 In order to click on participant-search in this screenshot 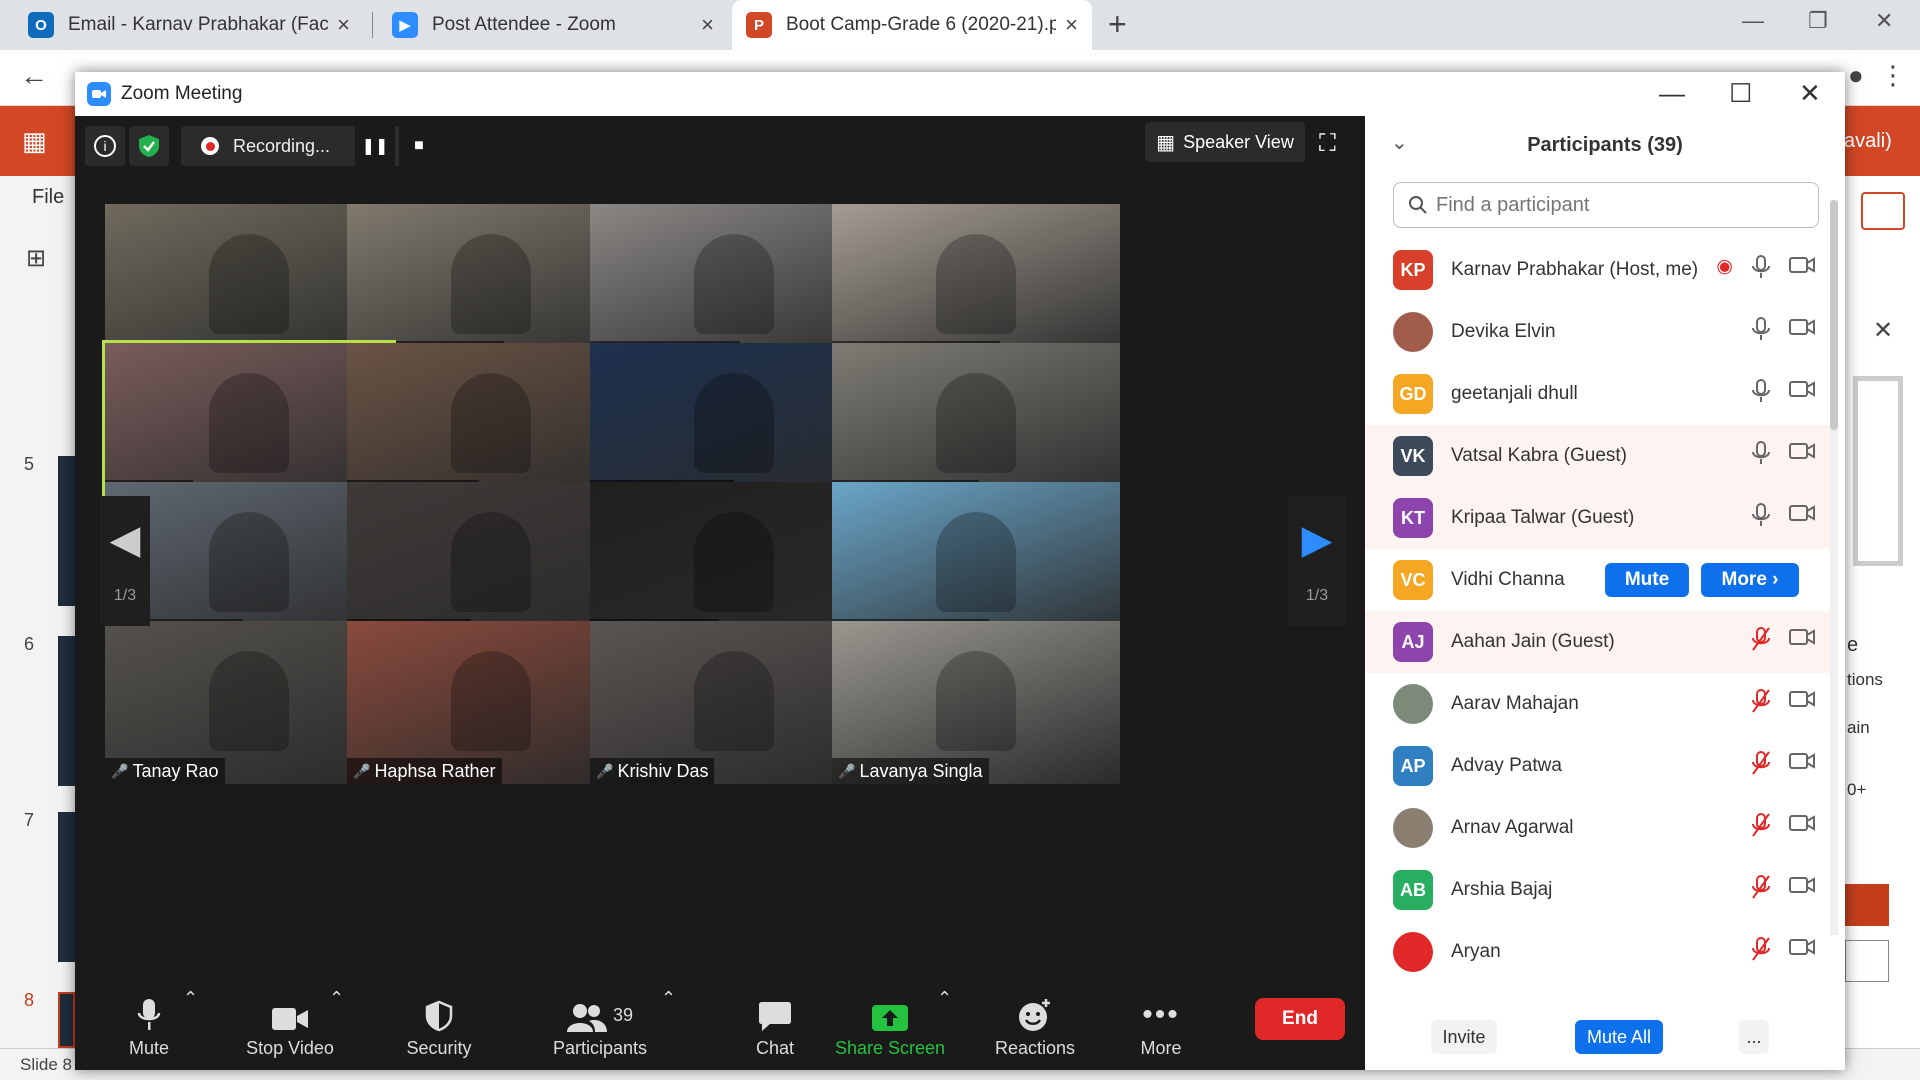, I will do `click(1606, 205)`.